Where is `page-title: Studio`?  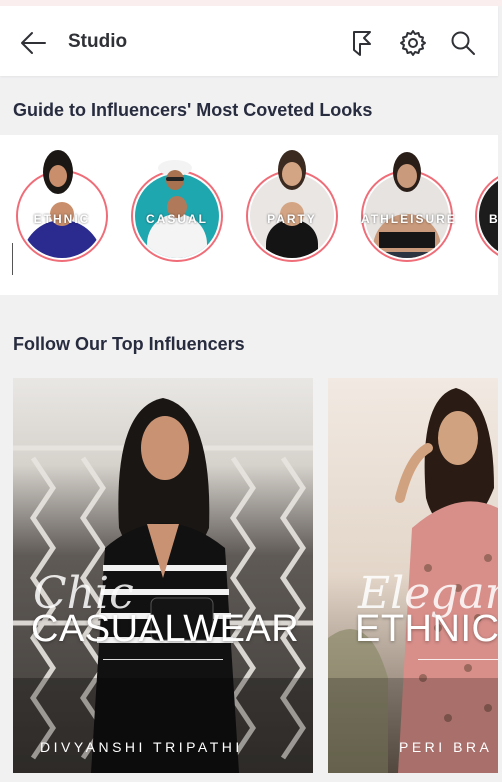
page-title: Studio is located at coordinates (98, 41).